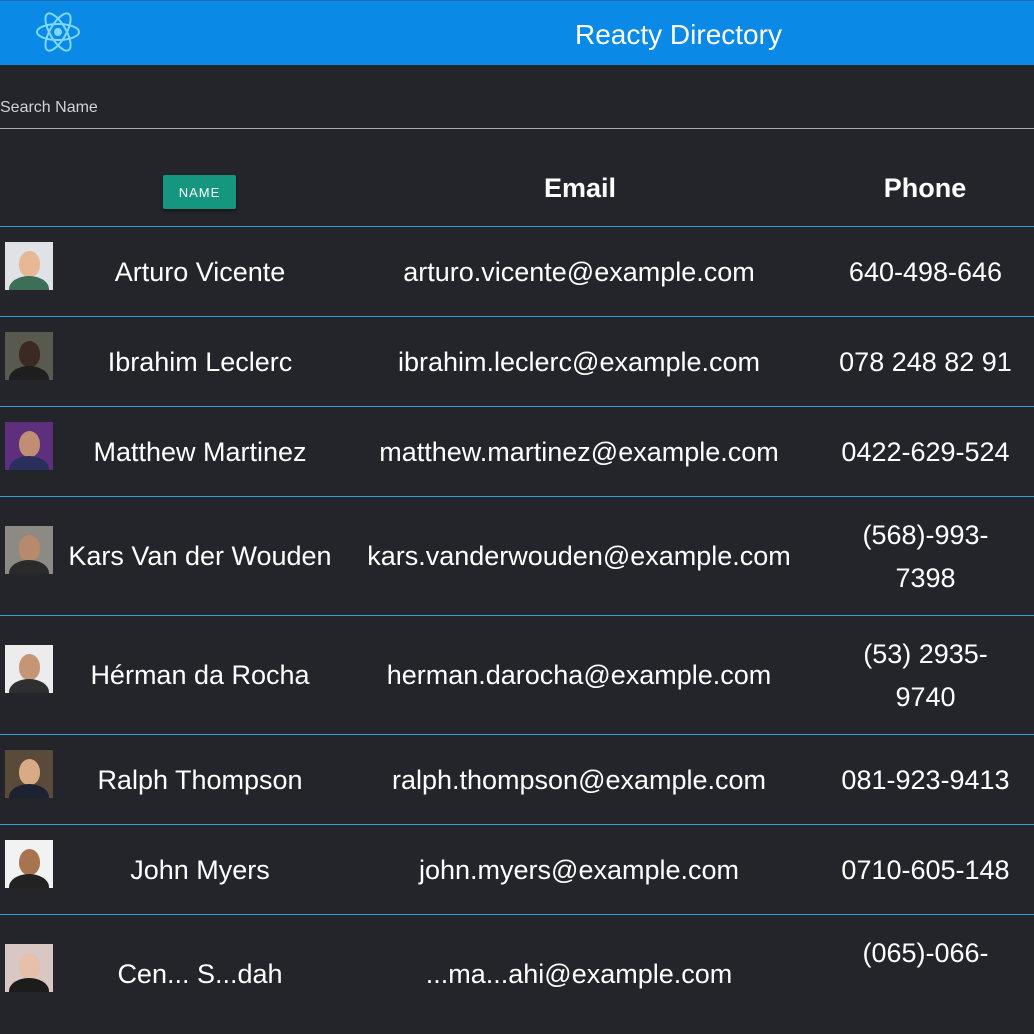 The width and height of the screenshot is (1034, 1034). I want to click on phone-cell: 081-923-9413, so click(925, 780).